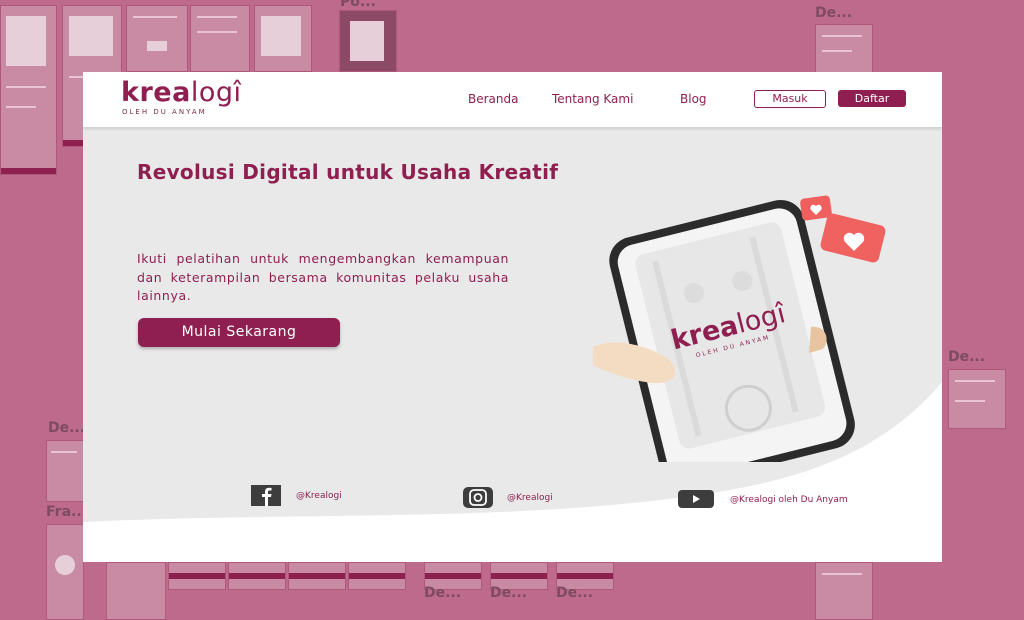  I want to click on instagram-handle: @Krealogi, so click(530, 498).